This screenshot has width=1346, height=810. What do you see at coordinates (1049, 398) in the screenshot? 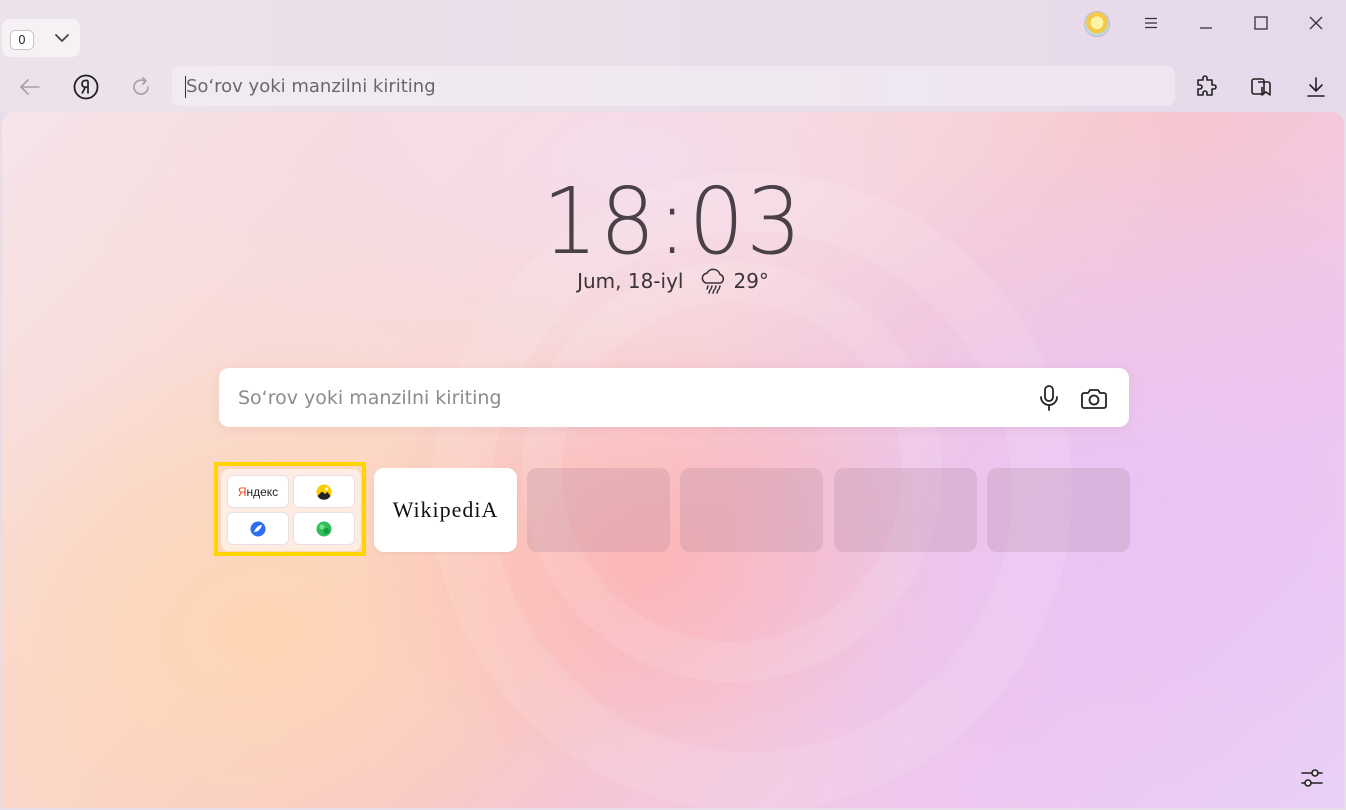
I see `microphone-icon` at bounding box center [1049, 398].